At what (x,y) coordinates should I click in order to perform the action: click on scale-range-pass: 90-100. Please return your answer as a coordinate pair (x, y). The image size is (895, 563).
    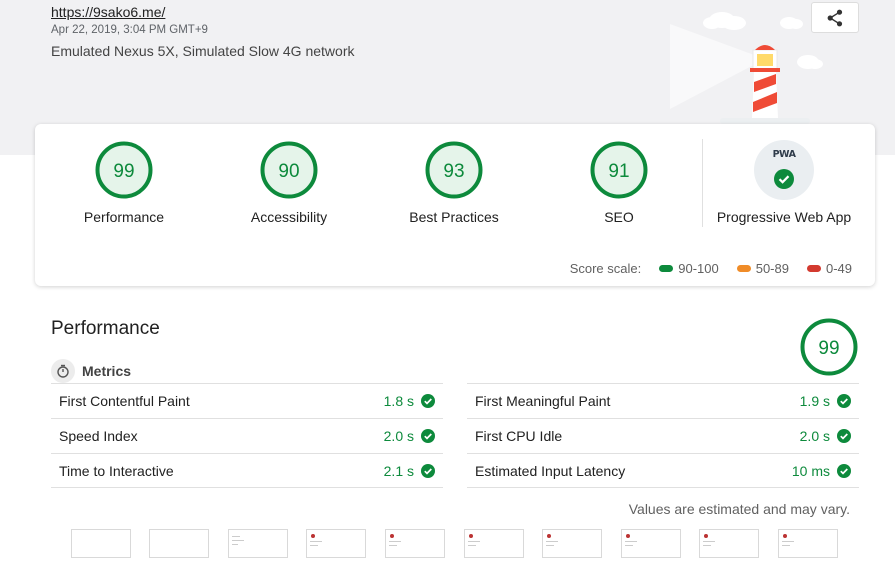
    Looking at the image, I should click on (689, 268).